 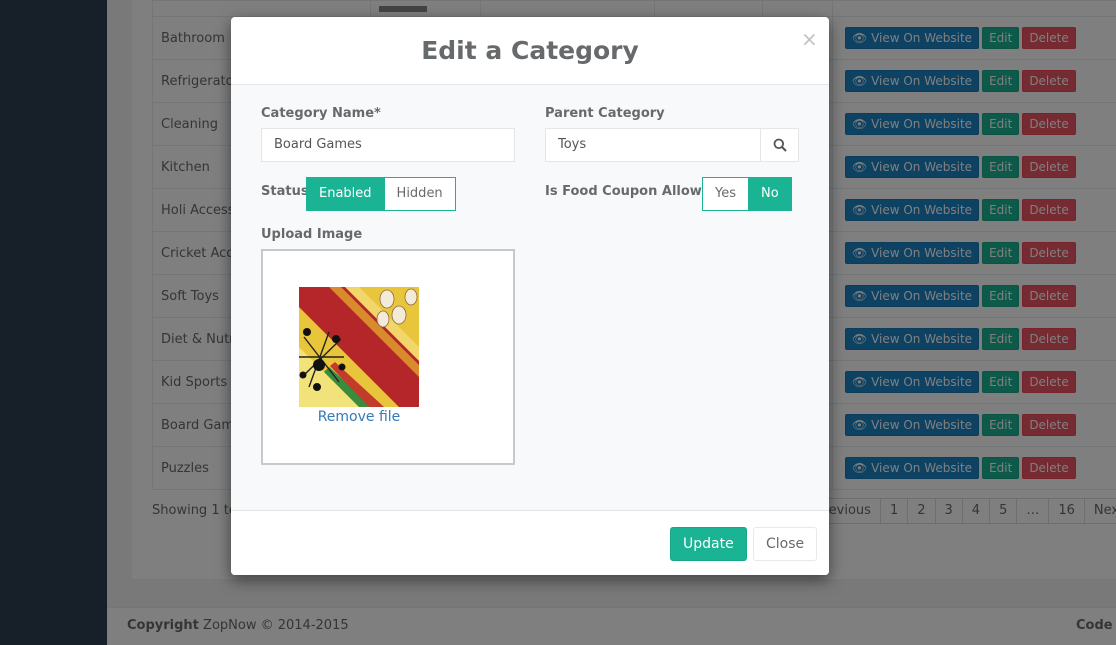 I want to click on update-button: Update, so click(x=708, y=544).